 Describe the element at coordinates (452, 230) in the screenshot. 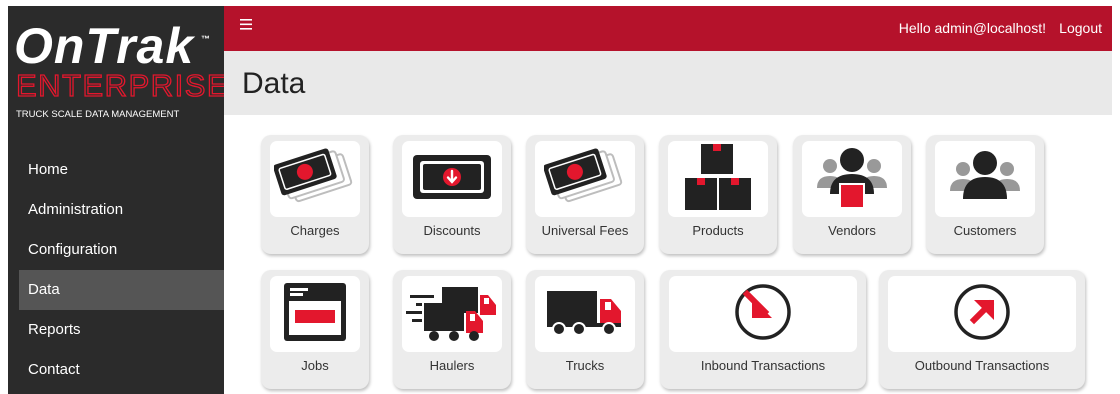

I see `tile-label: Discounts` at that location.